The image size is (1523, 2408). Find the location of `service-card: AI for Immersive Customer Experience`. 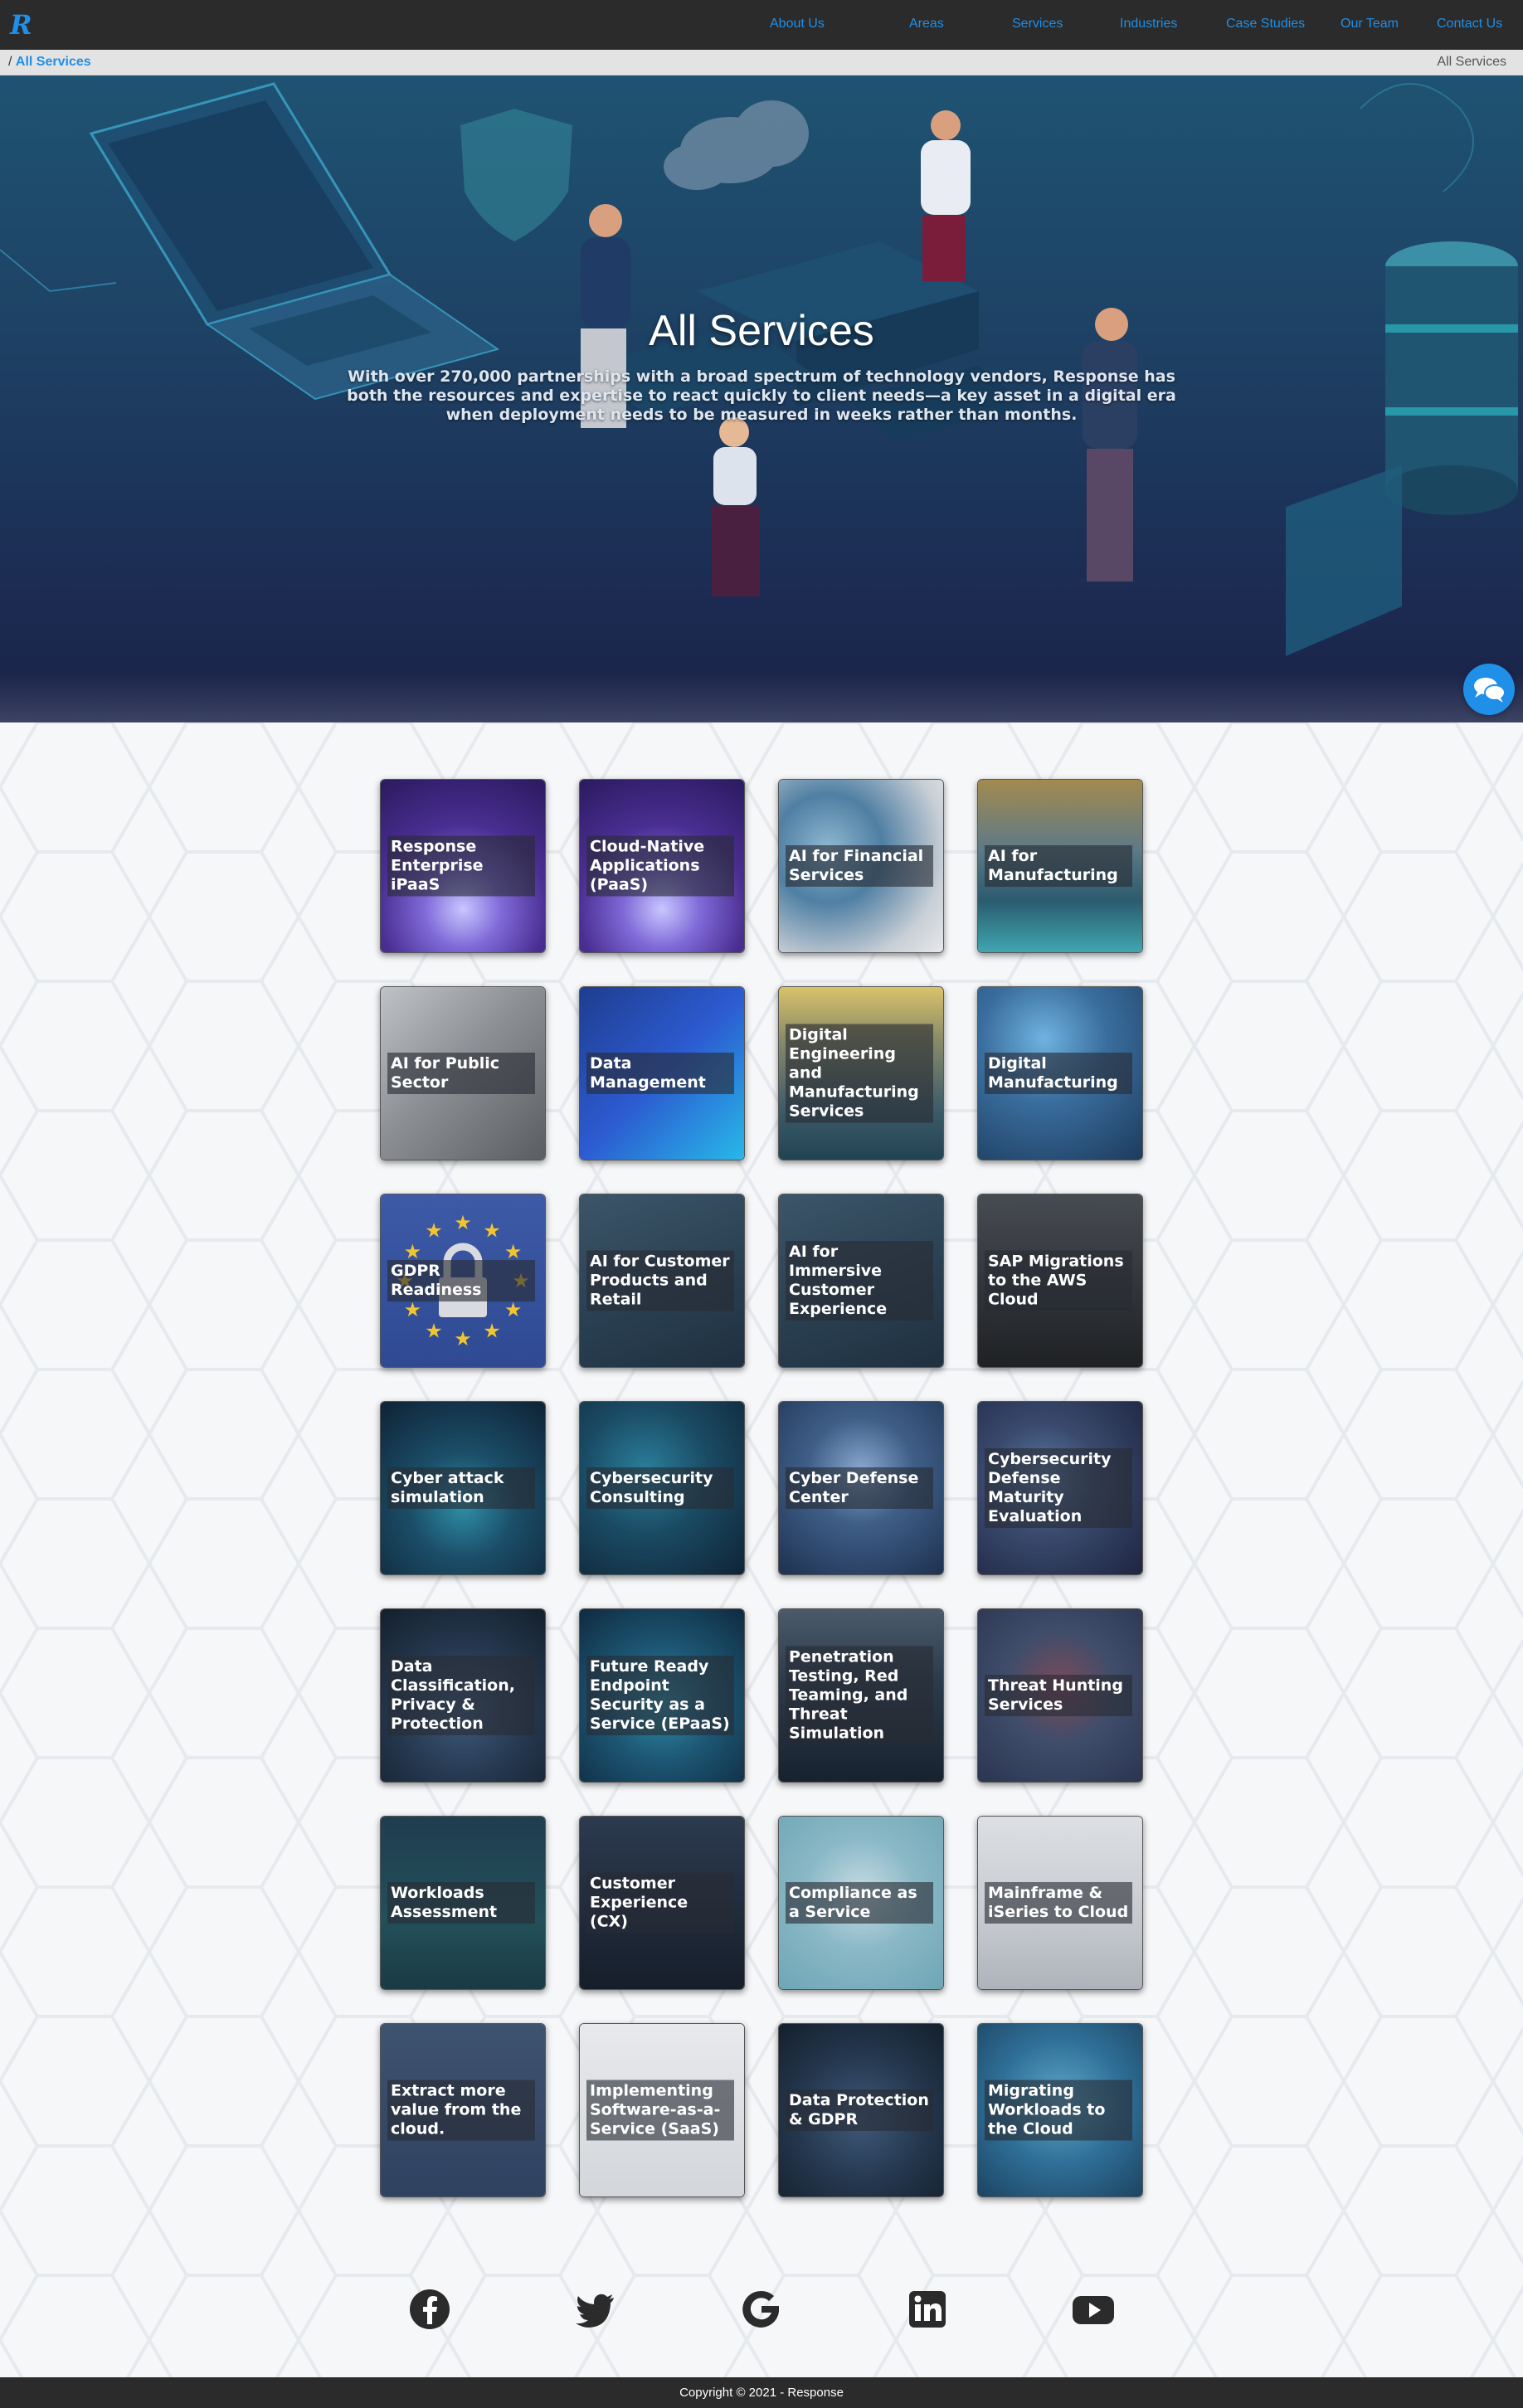

service-card: AI for Immersive Customer Experience is located at coordinates (861, 1281).